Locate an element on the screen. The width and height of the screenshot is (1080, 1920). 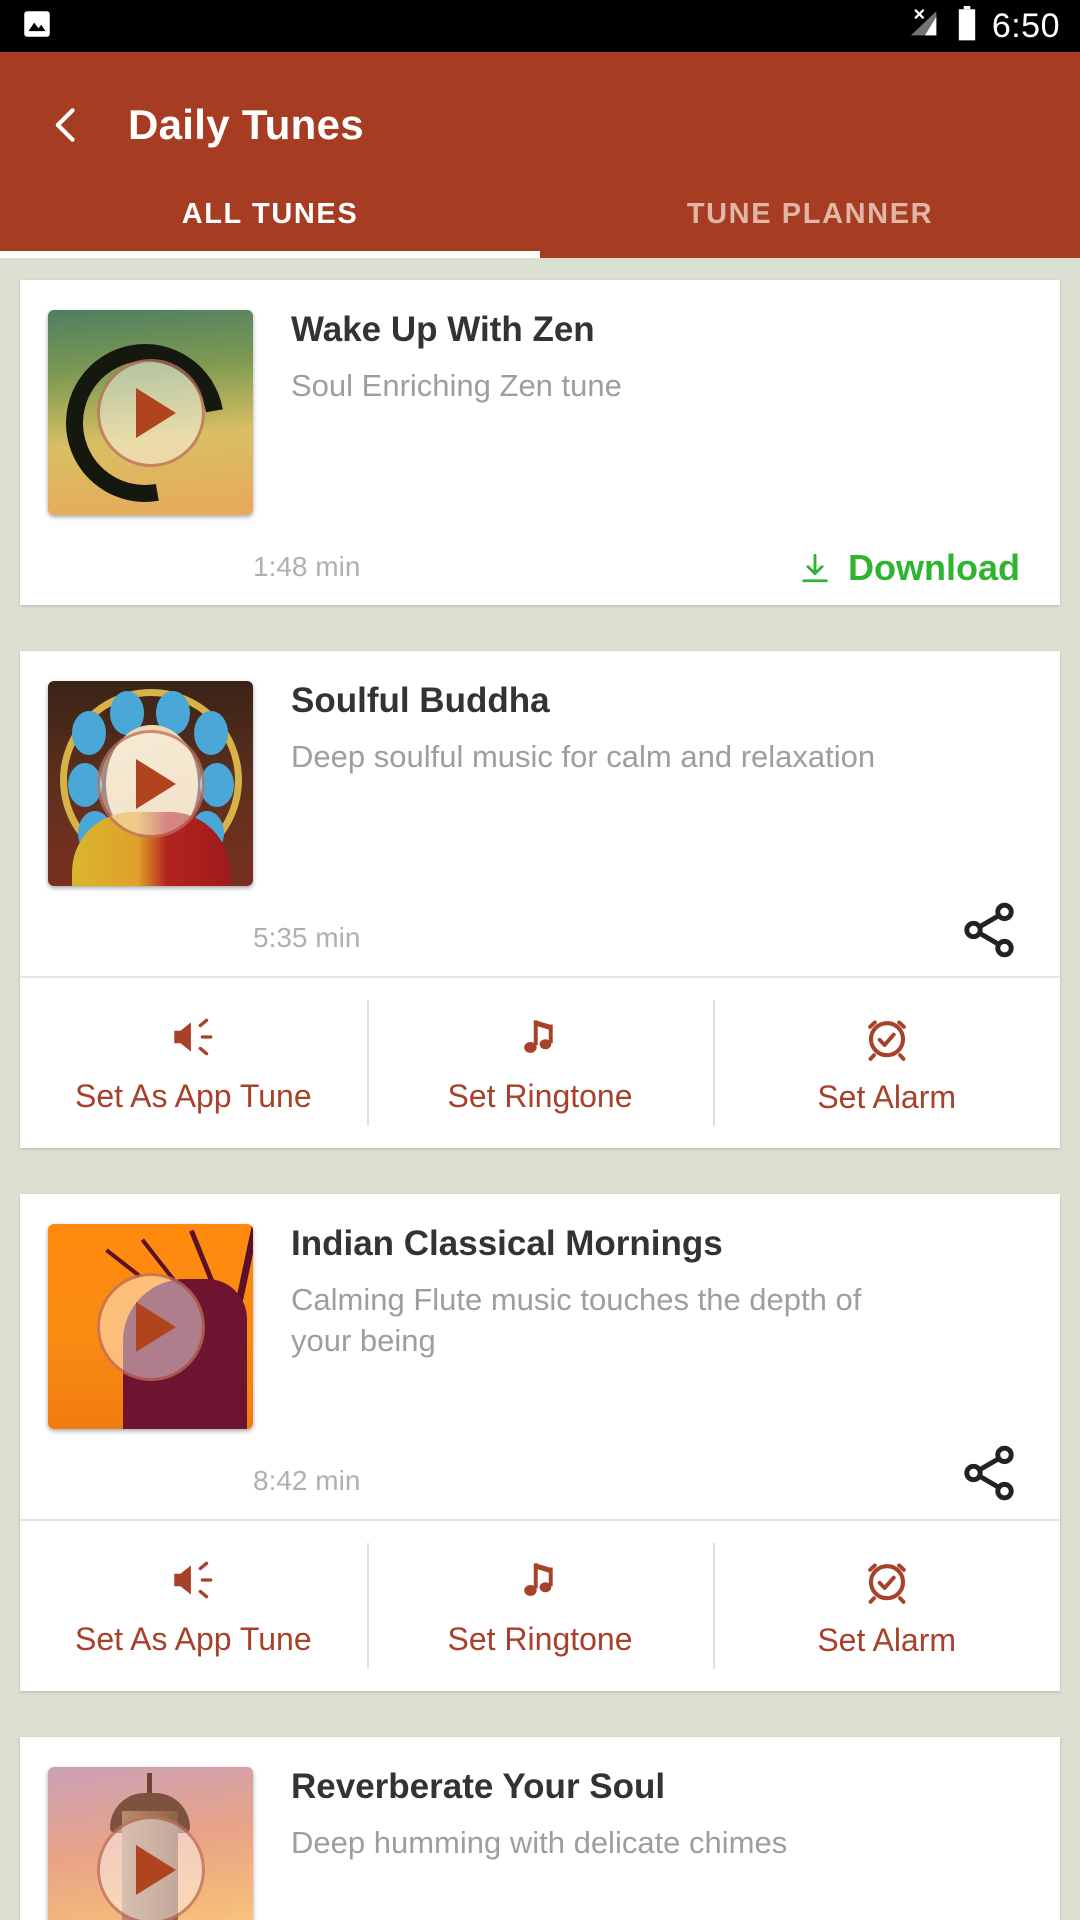
tune-duration: 5:35 min is located at coordinates (307, 937).